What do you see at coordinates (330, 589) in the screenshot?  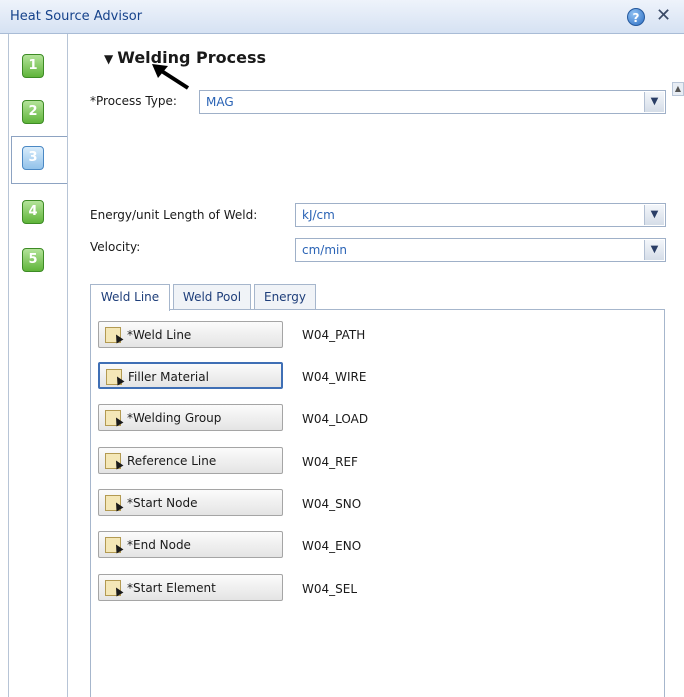 I see `pick-value: W04_SEL` at bounding box center [330, 589].